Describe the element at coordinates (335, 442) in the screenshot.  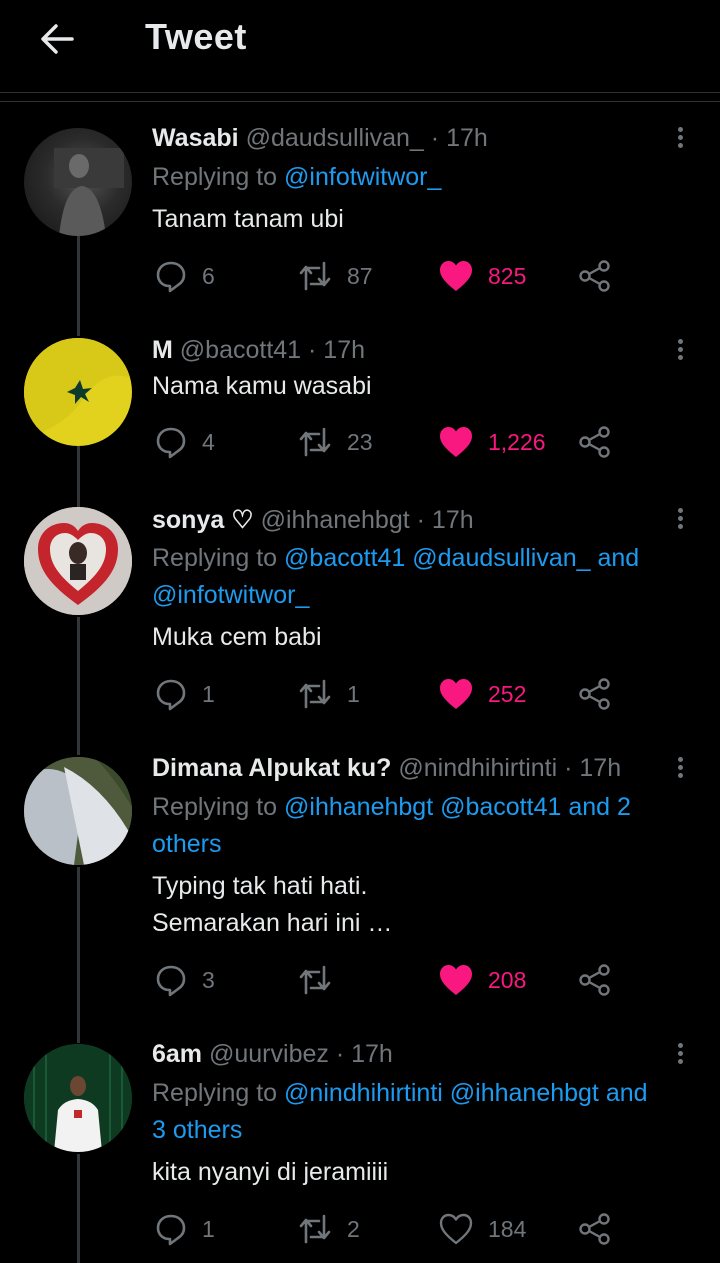
I see `retweet-button: 23` at that location.